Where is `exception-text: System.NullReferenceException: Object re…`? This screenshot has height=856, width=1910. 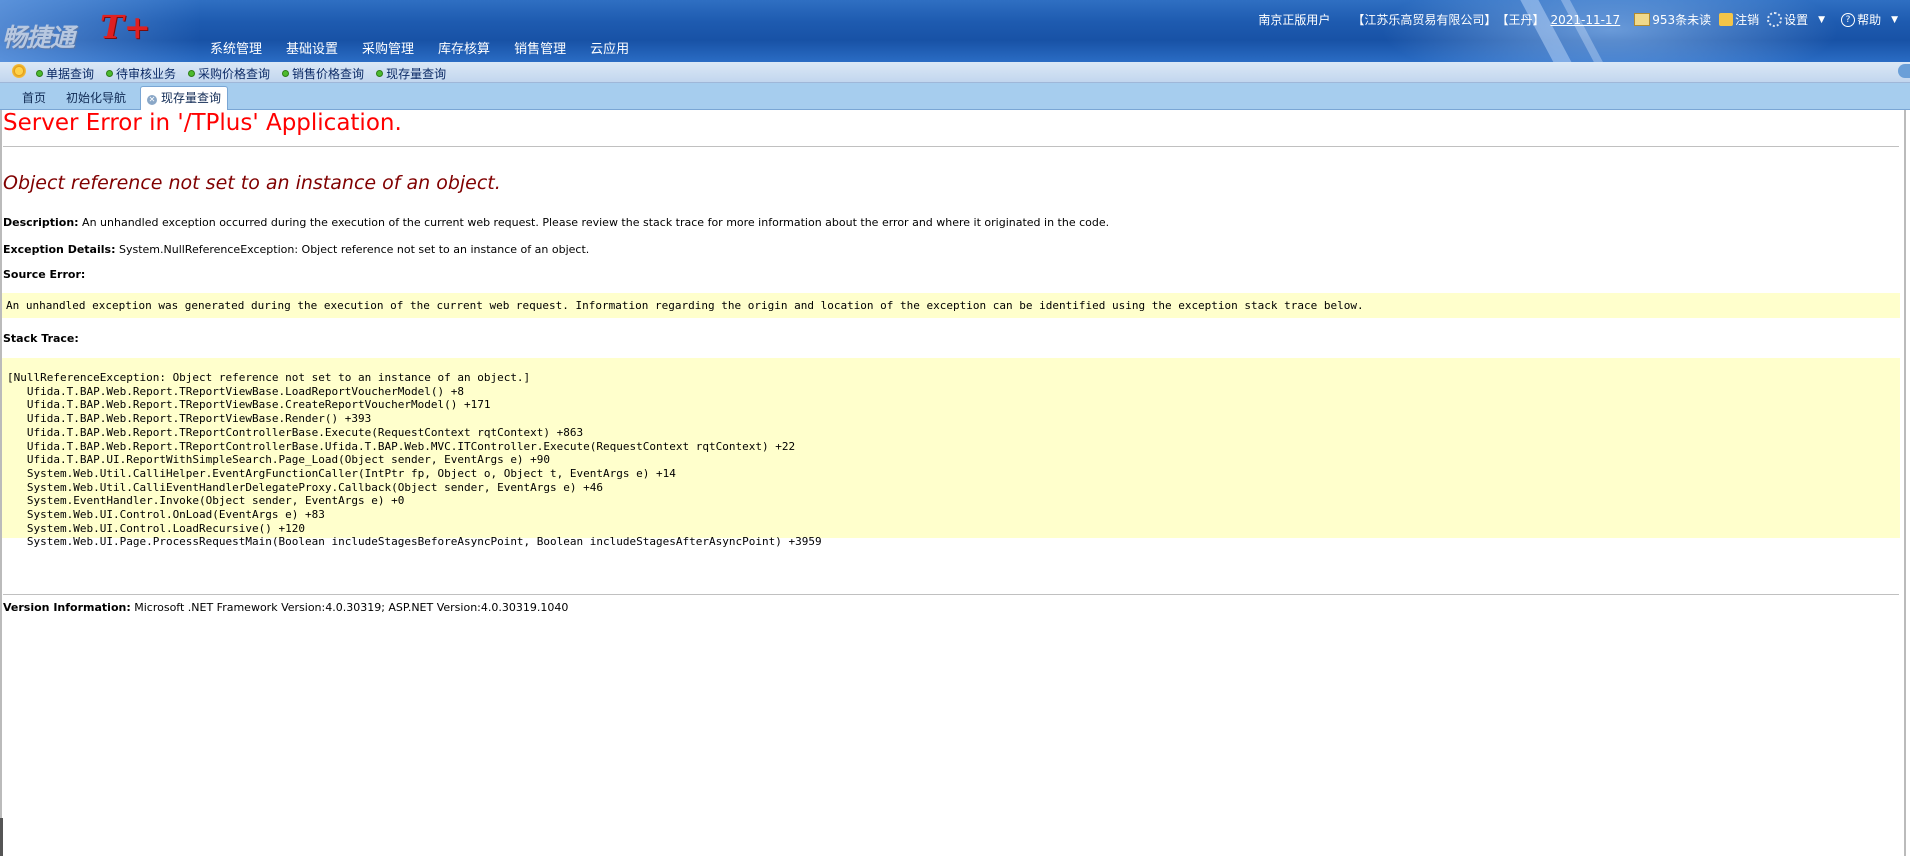 exception-text: System.NullReferenceException: Object re… is located at coordinates (352, 249).